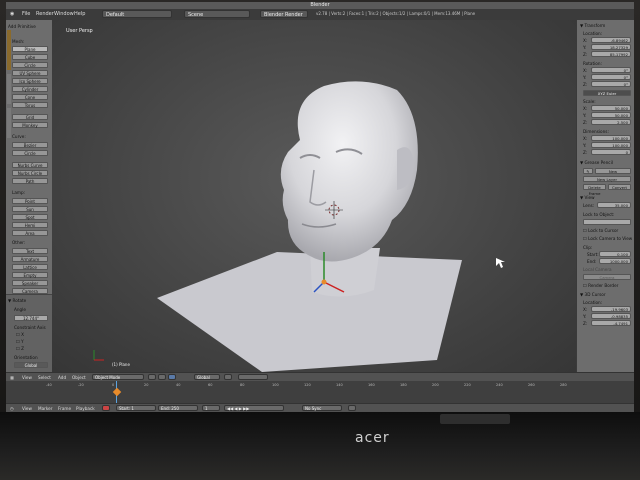 This screenshot has height=480, width=640. Describe the element at coordinates (30, 225) in the screenshot. I see `add-hemi-lamp-button: Hemi` at that location.